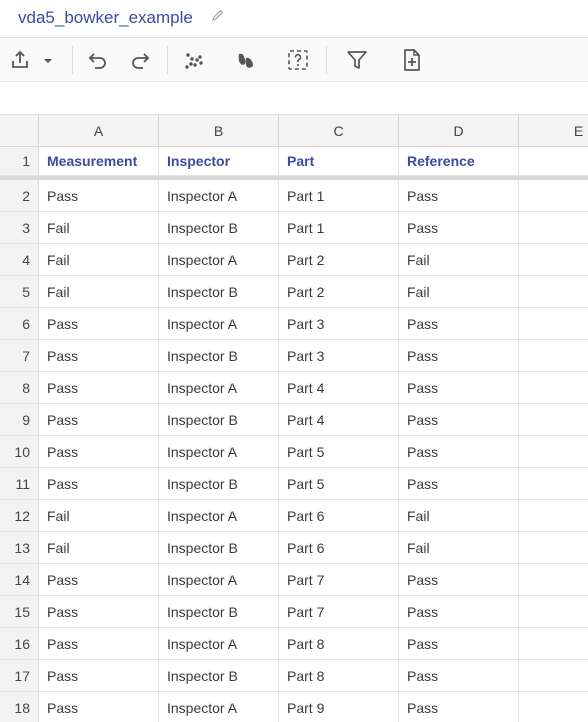 This screenshot has width=588, height=722. I want to click on column-header-b: B, so click(219, 131).